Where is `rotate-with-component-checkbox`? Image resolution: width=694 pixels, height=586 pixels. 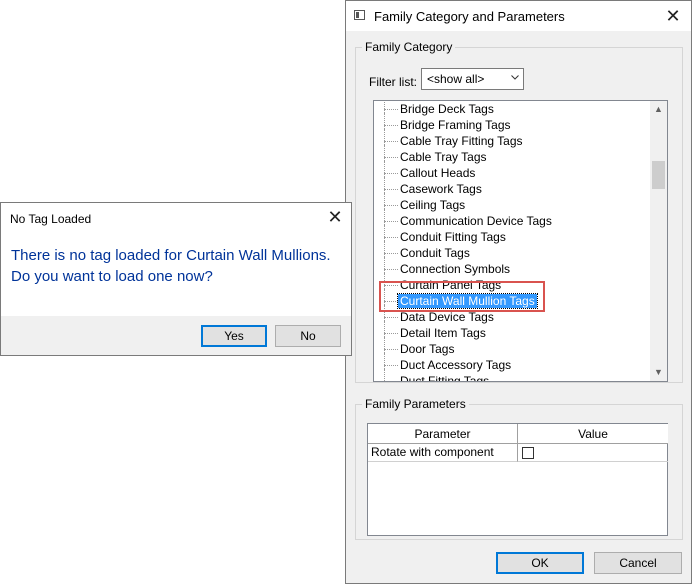 rotate-with-component-checkbox is located at coordinates (528, 453).